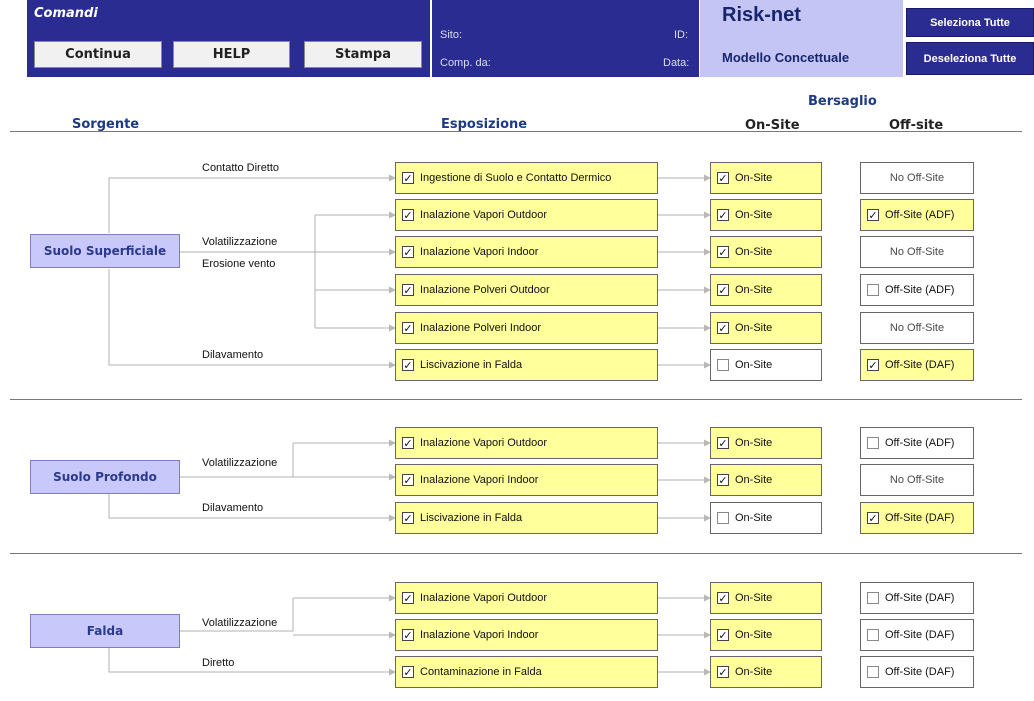 The image size is (1034, 701). What do you see at coordinates (233, 355) in the screenshot?
I see `path-label-dilavamento: Dilavamento` at bounding box center [233, 355].